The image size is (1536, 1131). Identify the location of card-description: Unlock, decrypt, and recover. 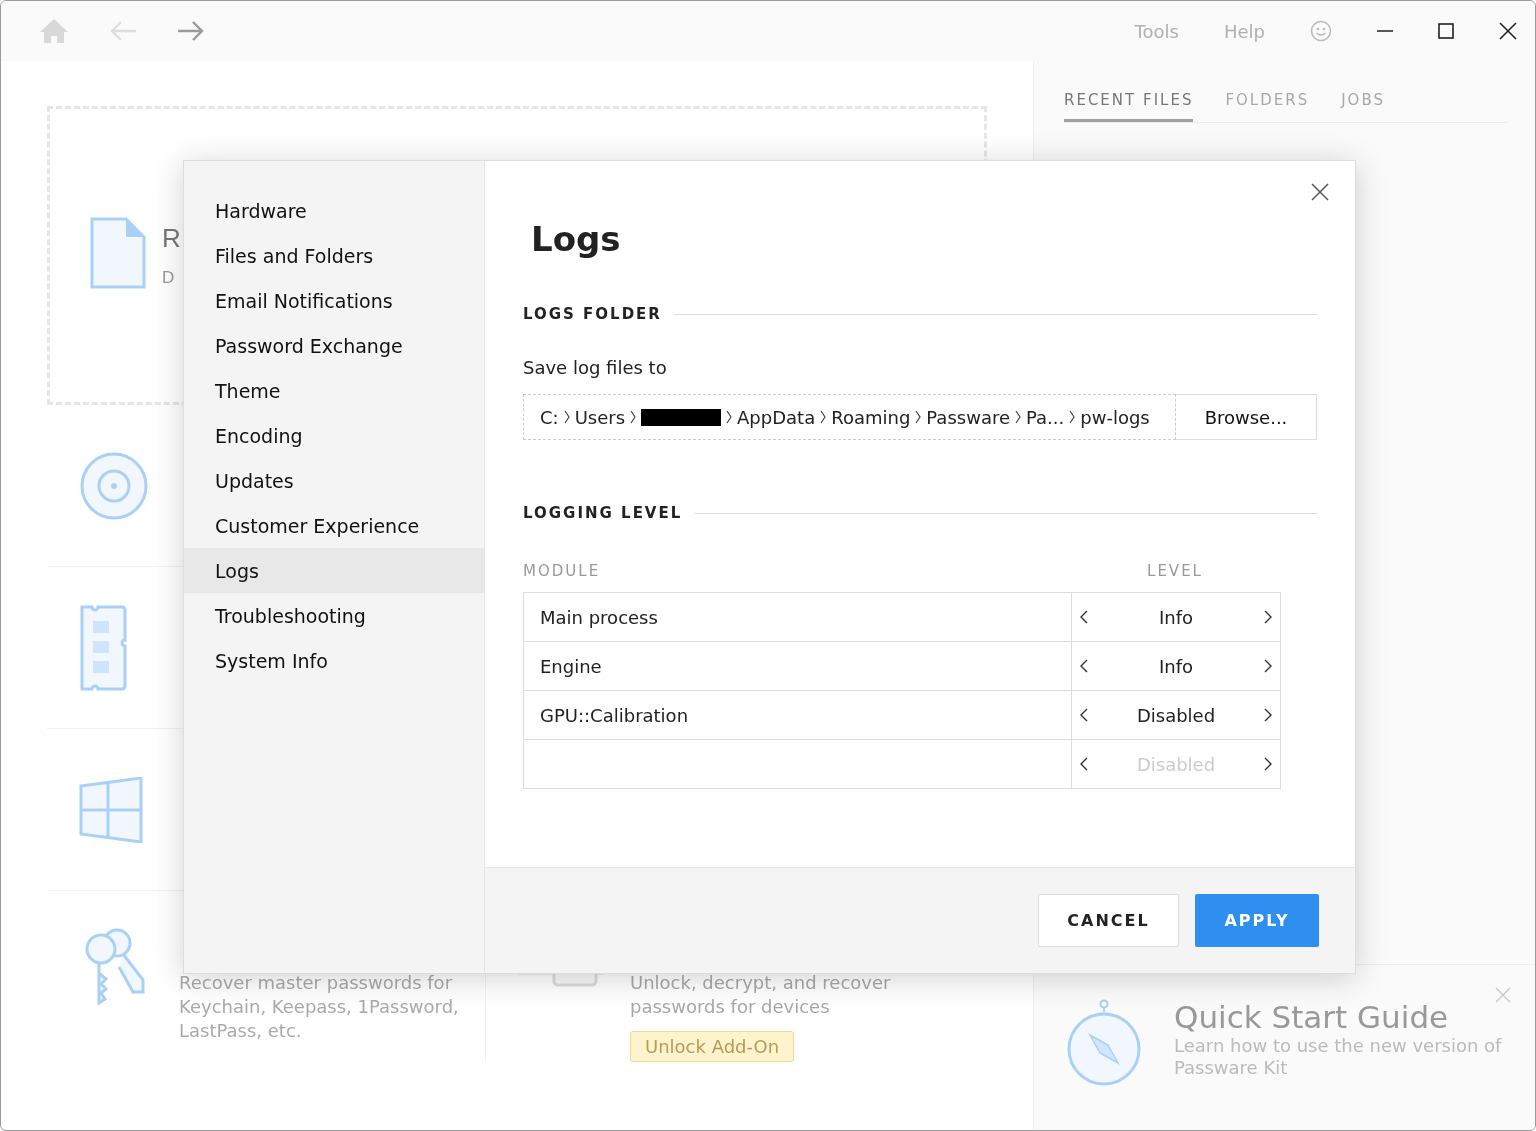
(760, 983).